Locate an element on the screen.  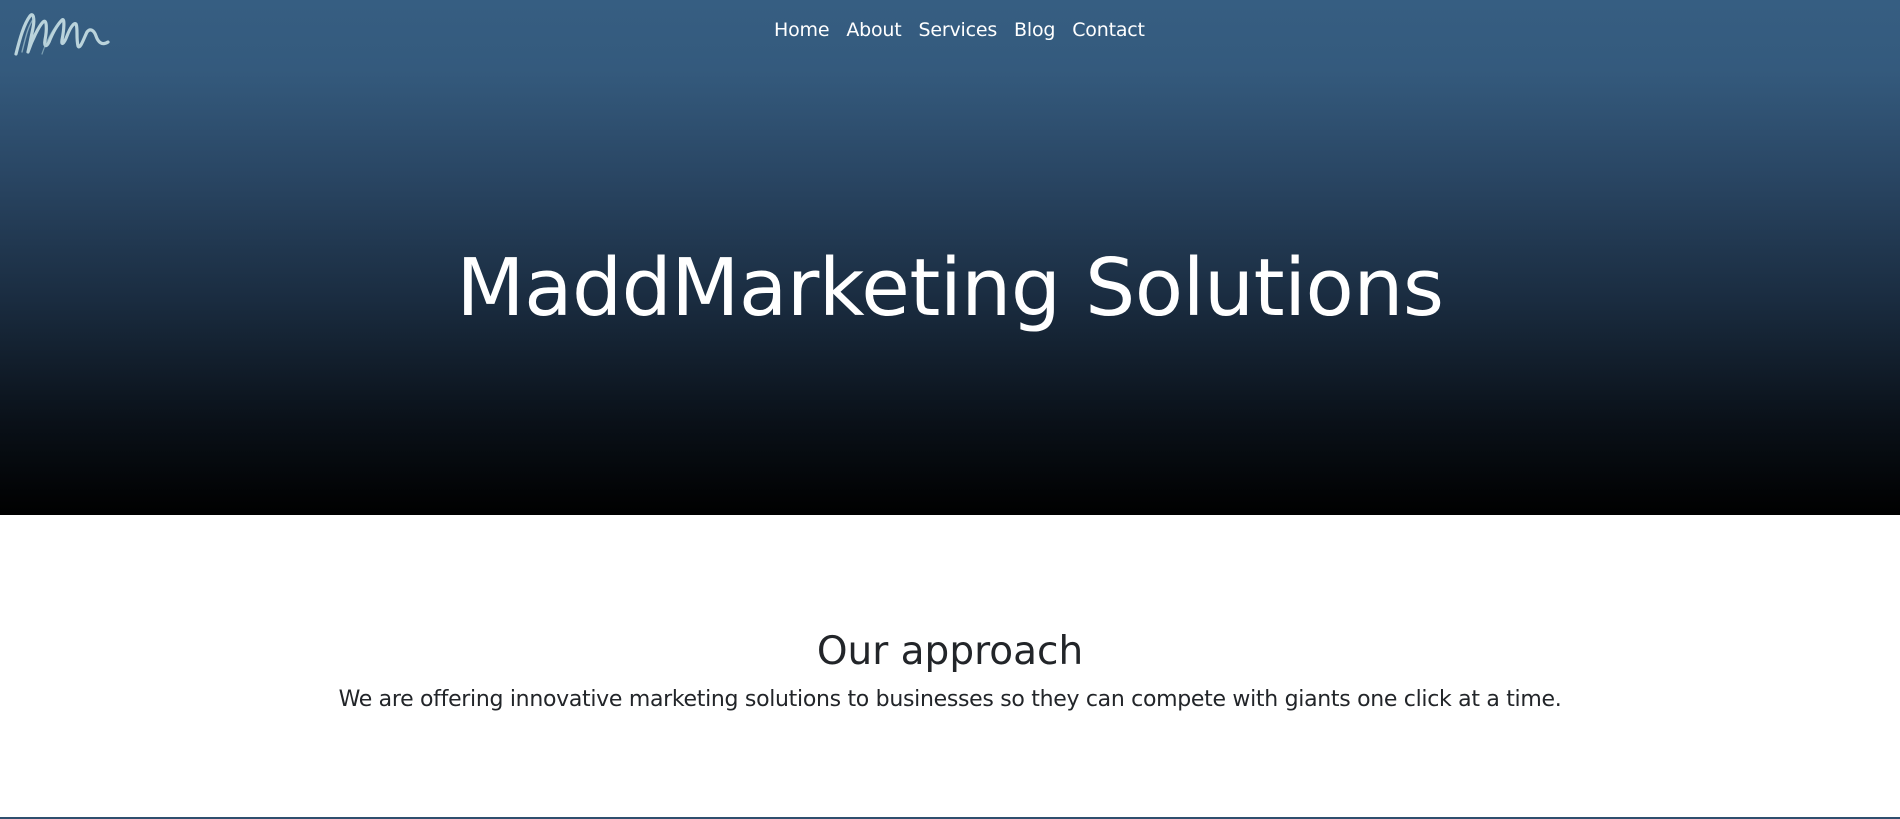
nav-about-link: About is located at coordinates (873, 30).